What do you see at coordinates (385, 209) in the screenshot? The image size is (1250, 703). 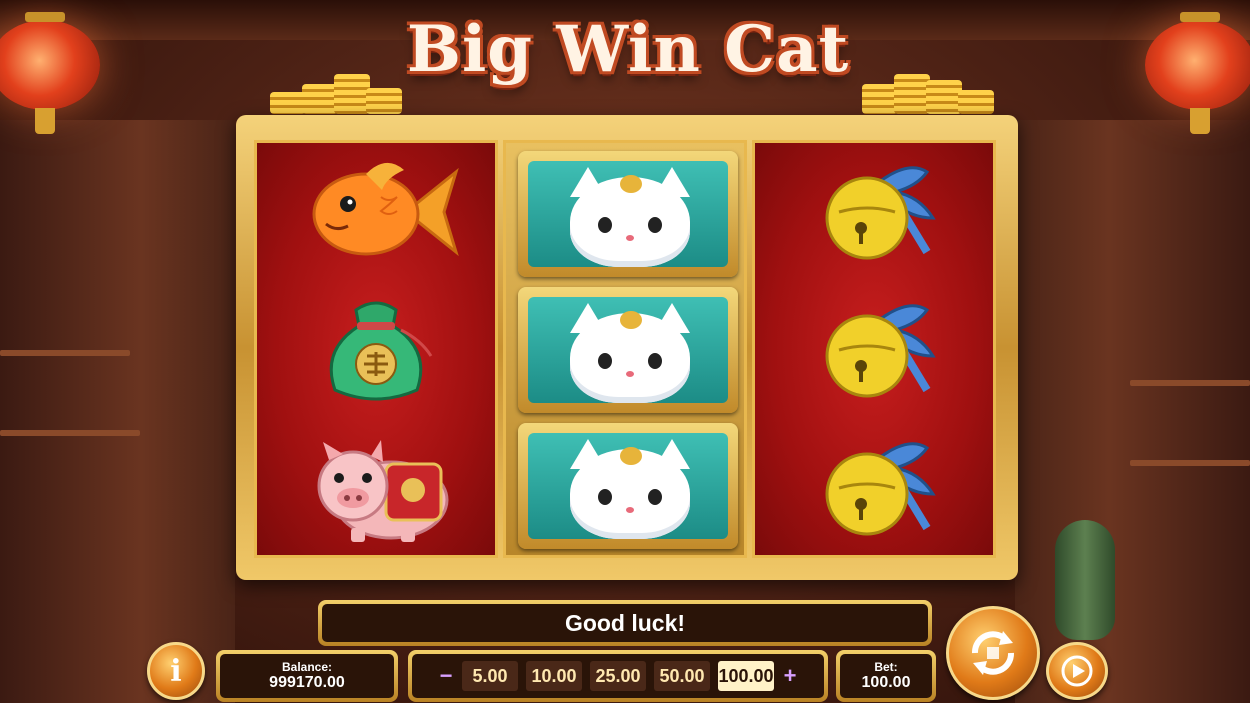 I see `goldfish-icon` at bounding box center [385, 209].